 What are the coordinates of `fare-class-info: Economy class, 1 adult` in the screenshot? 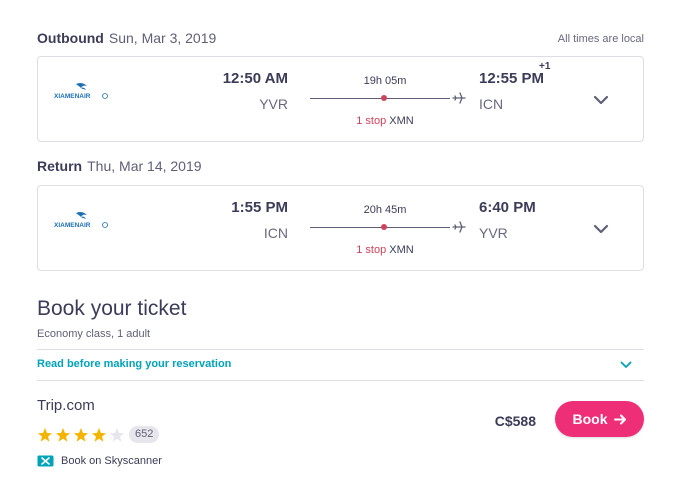 It's located at (94, 334).